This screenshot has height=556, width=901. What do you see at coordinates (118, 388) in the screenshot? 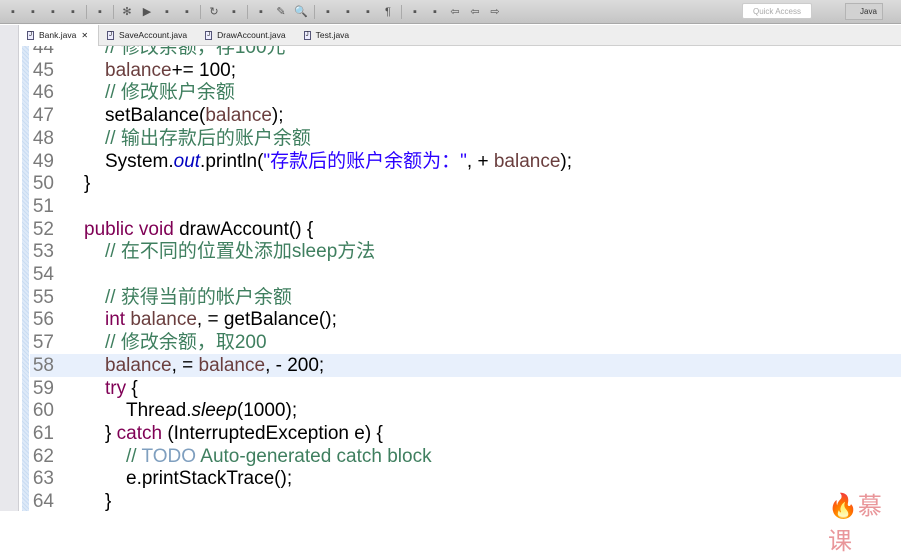
I see `code-token: try` at bounding box center [118, 388].